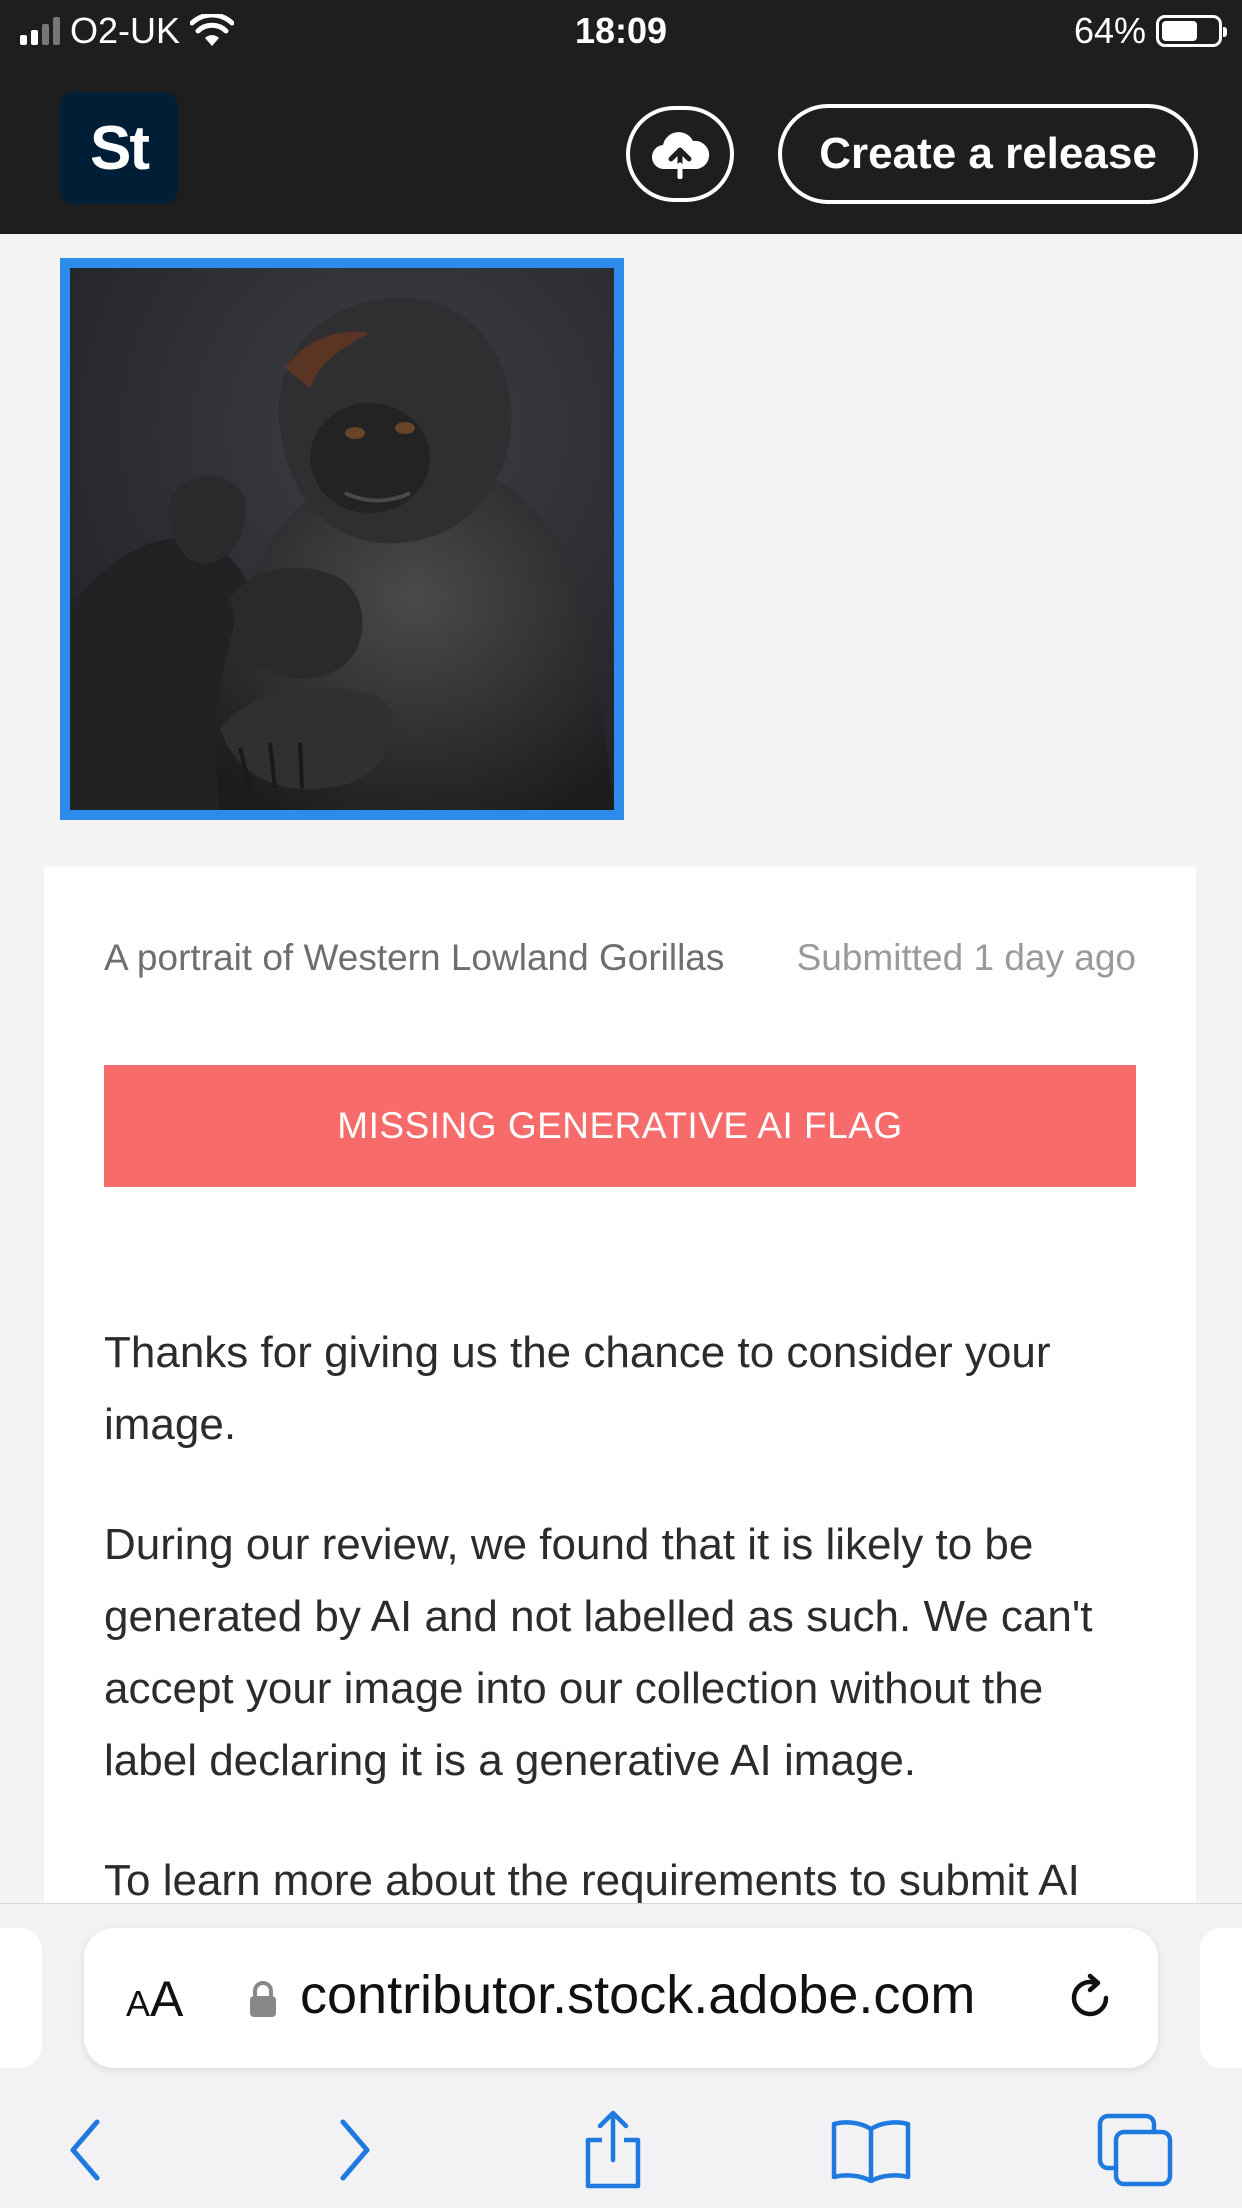 The height and width of the screenshot is (2208, 1242). I want to click on browser-toolbar, so click(621, 2145).